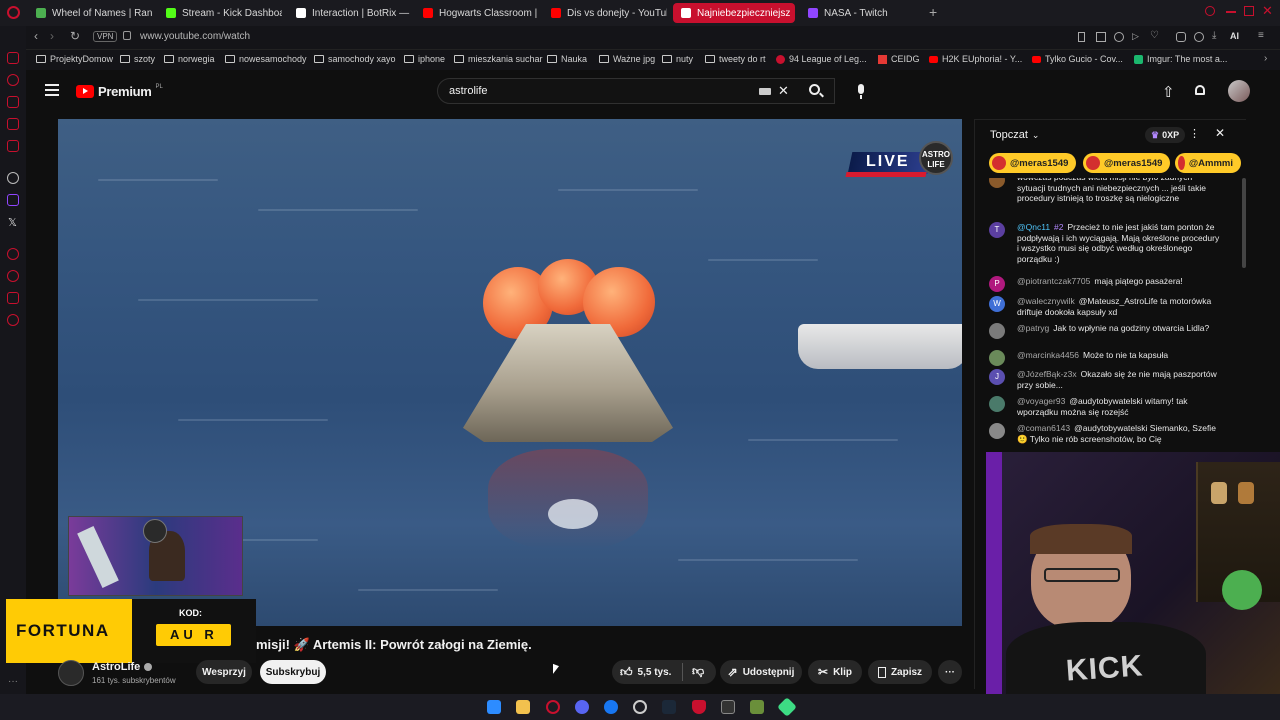  What do you see at coordinates (137, 59) in the screenshot?
I see `bookmark-item: szoty` at bounding box center [137, 59].